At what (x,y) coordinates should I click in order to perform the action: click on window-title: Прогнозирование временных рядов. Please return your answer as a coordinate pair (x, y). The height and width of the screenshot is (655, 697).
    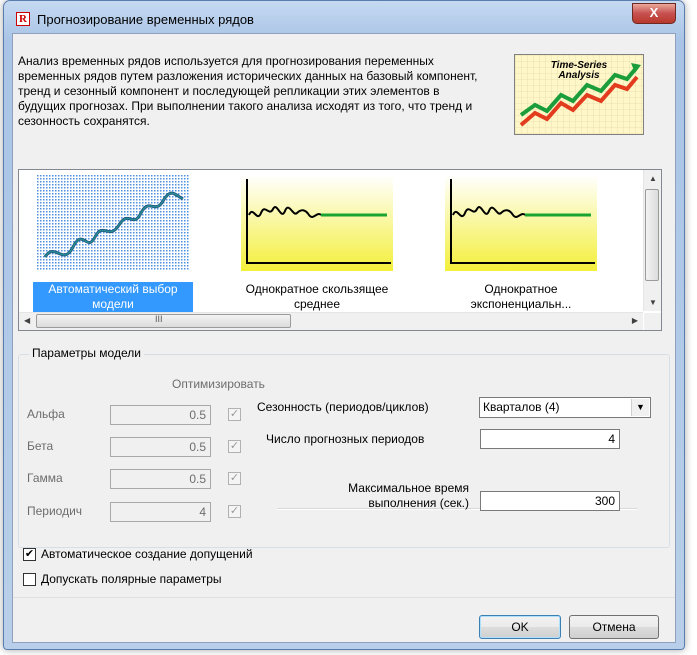
    Looking at the image, I should click on (145, 19).